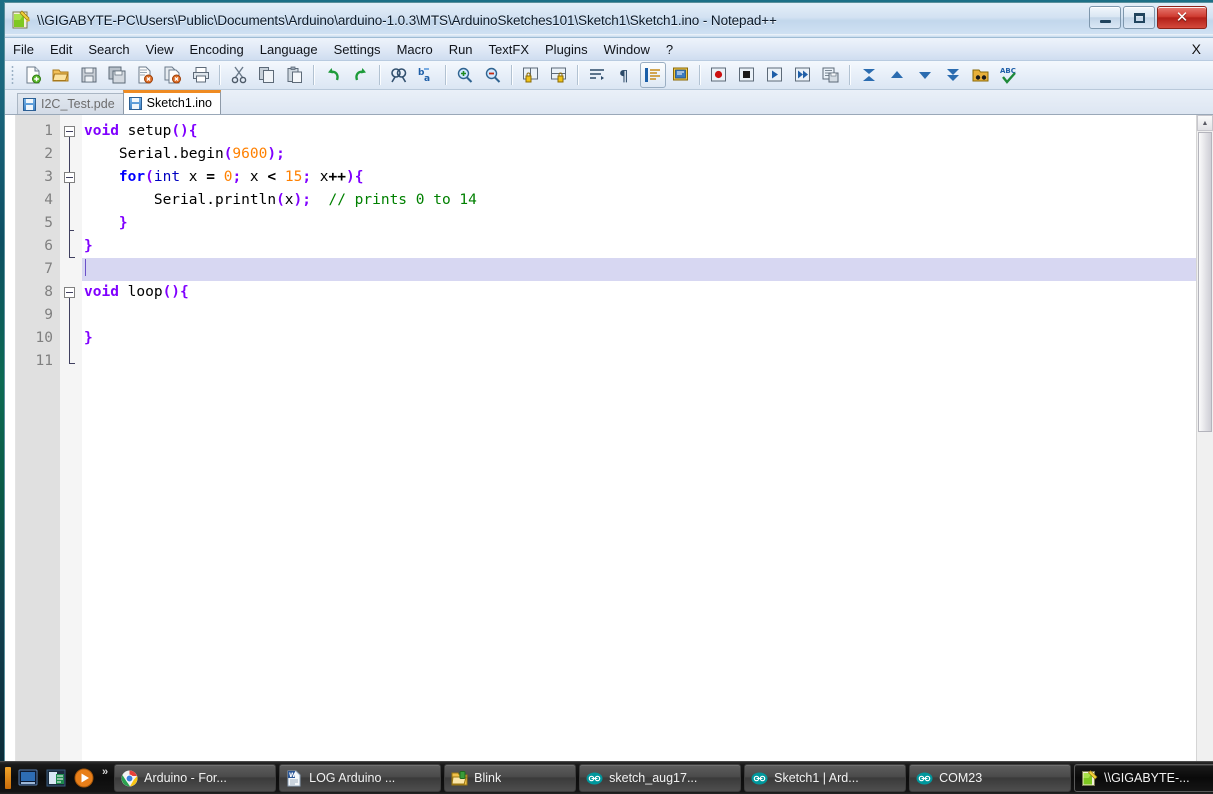 Image resolution: width=1213 pixels, height=794 pixels. Describe the element at coordinates (1205, 123) in the screenshot. I see `scroll-up-arrow: ▲` at that location.